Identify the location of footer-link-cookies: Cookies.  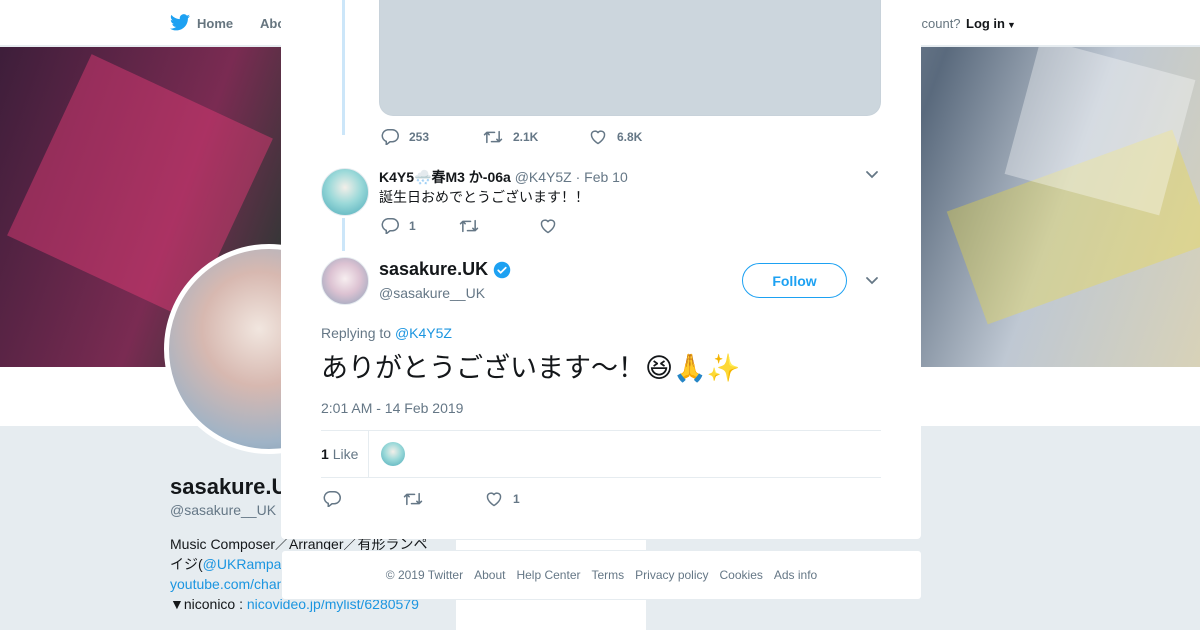
(741, 575).